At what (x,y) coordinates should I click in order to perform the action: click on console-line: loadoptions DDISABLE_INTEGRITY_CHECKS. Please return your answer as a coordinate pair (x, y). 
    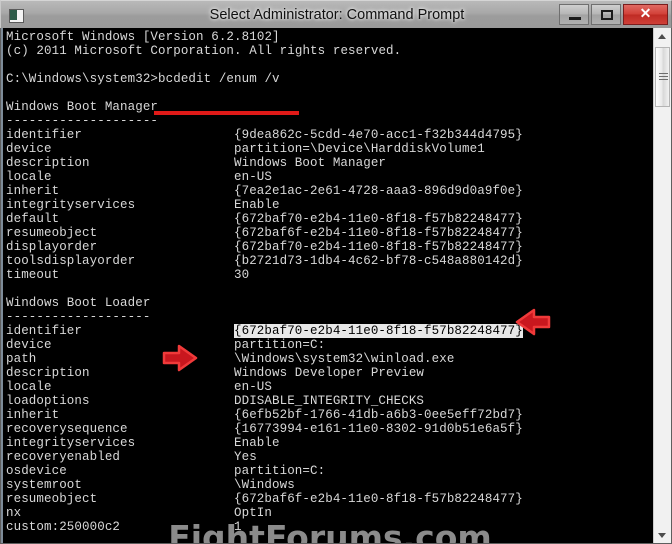
    Looking at the image, I should click on (215, 401).